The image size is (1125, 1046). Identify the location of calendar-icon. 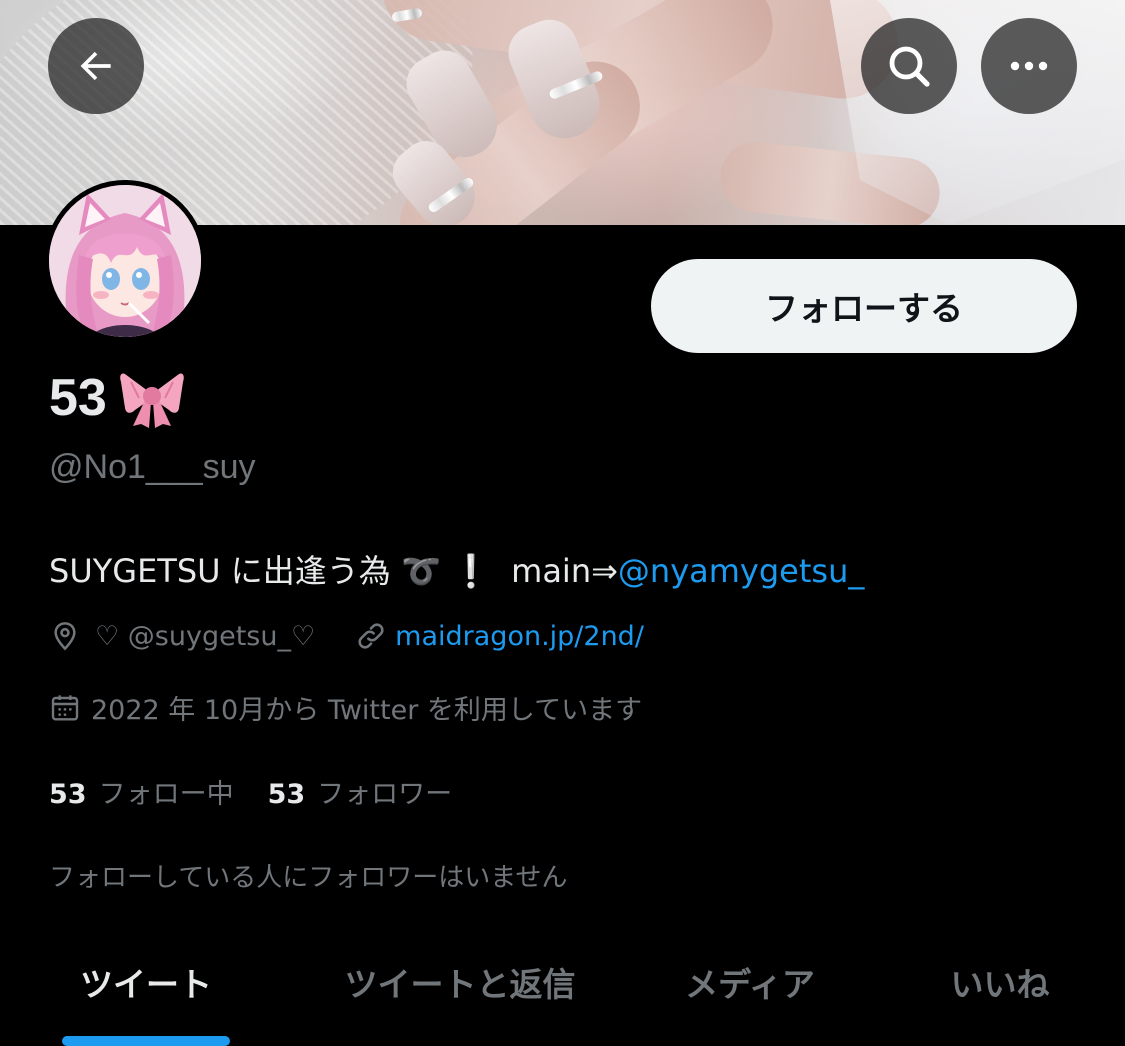
(65, 707).